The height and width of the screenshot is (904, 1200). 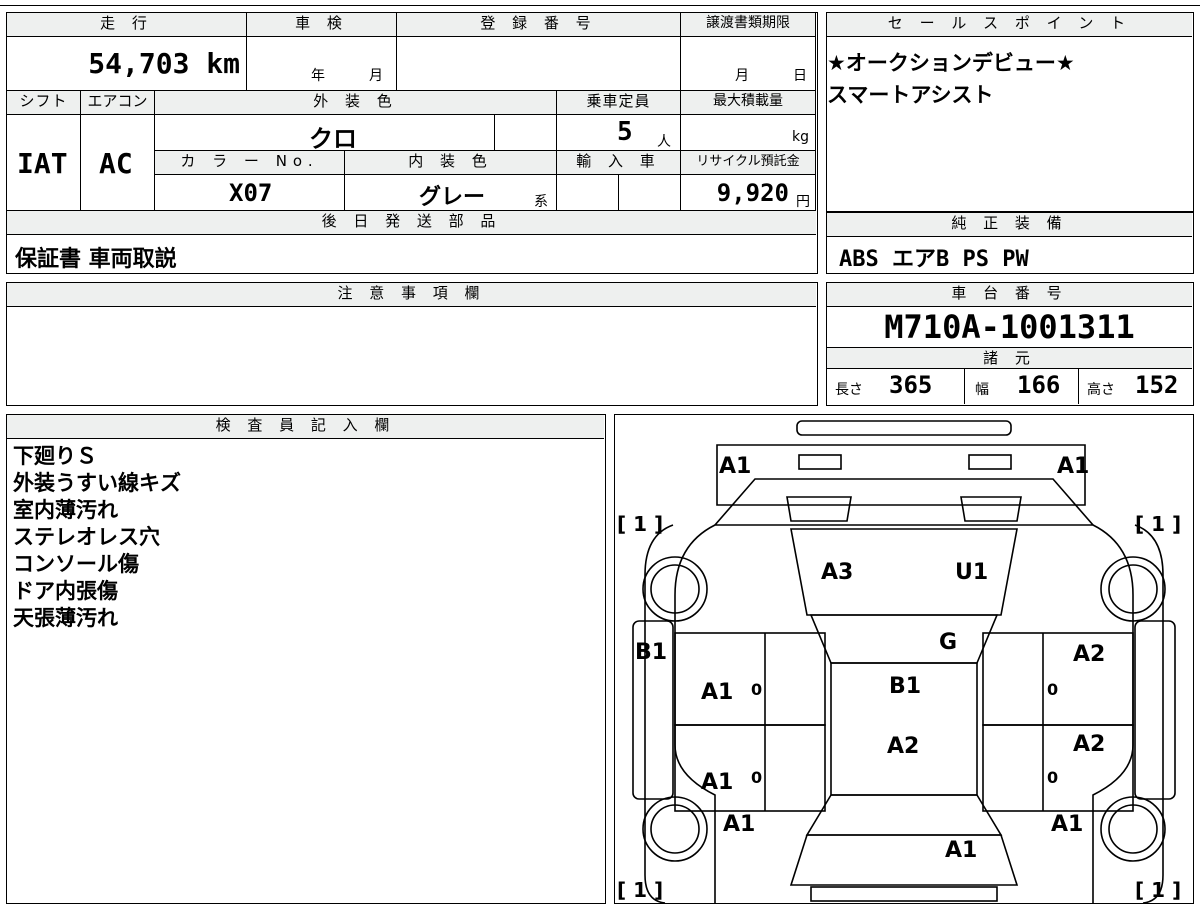 What do you see at coordinates (322, 25) in the screenshot?
I see `inspection-header: 車 検` at bounding box center [322, 25].